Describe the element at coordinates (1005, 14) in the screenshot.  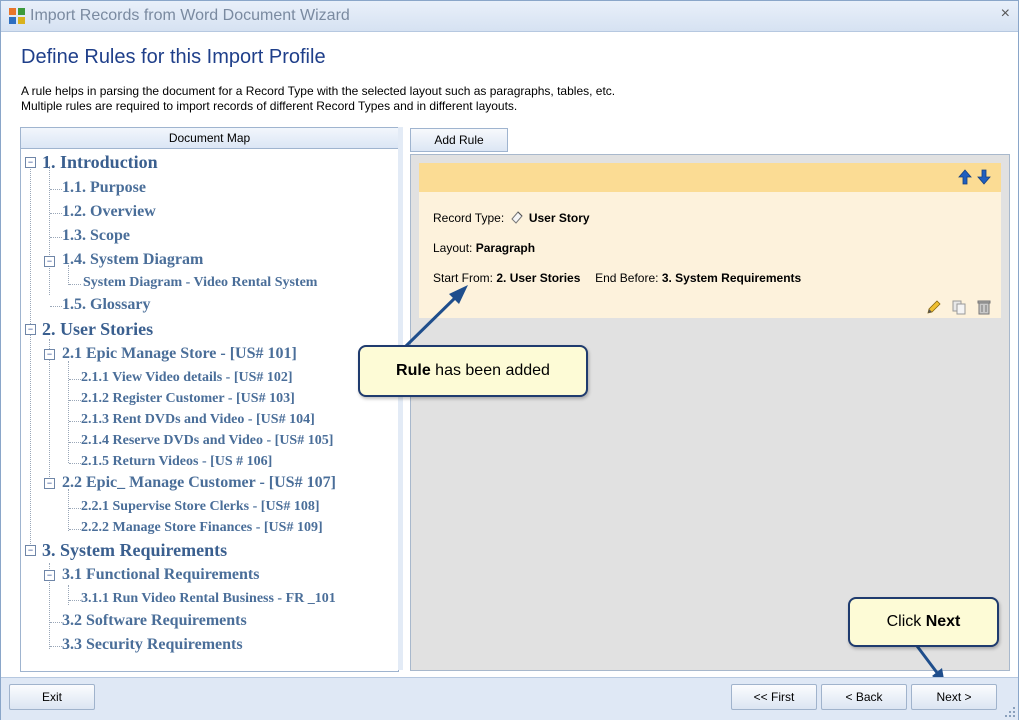
I see `close-icon: ×` at that location.